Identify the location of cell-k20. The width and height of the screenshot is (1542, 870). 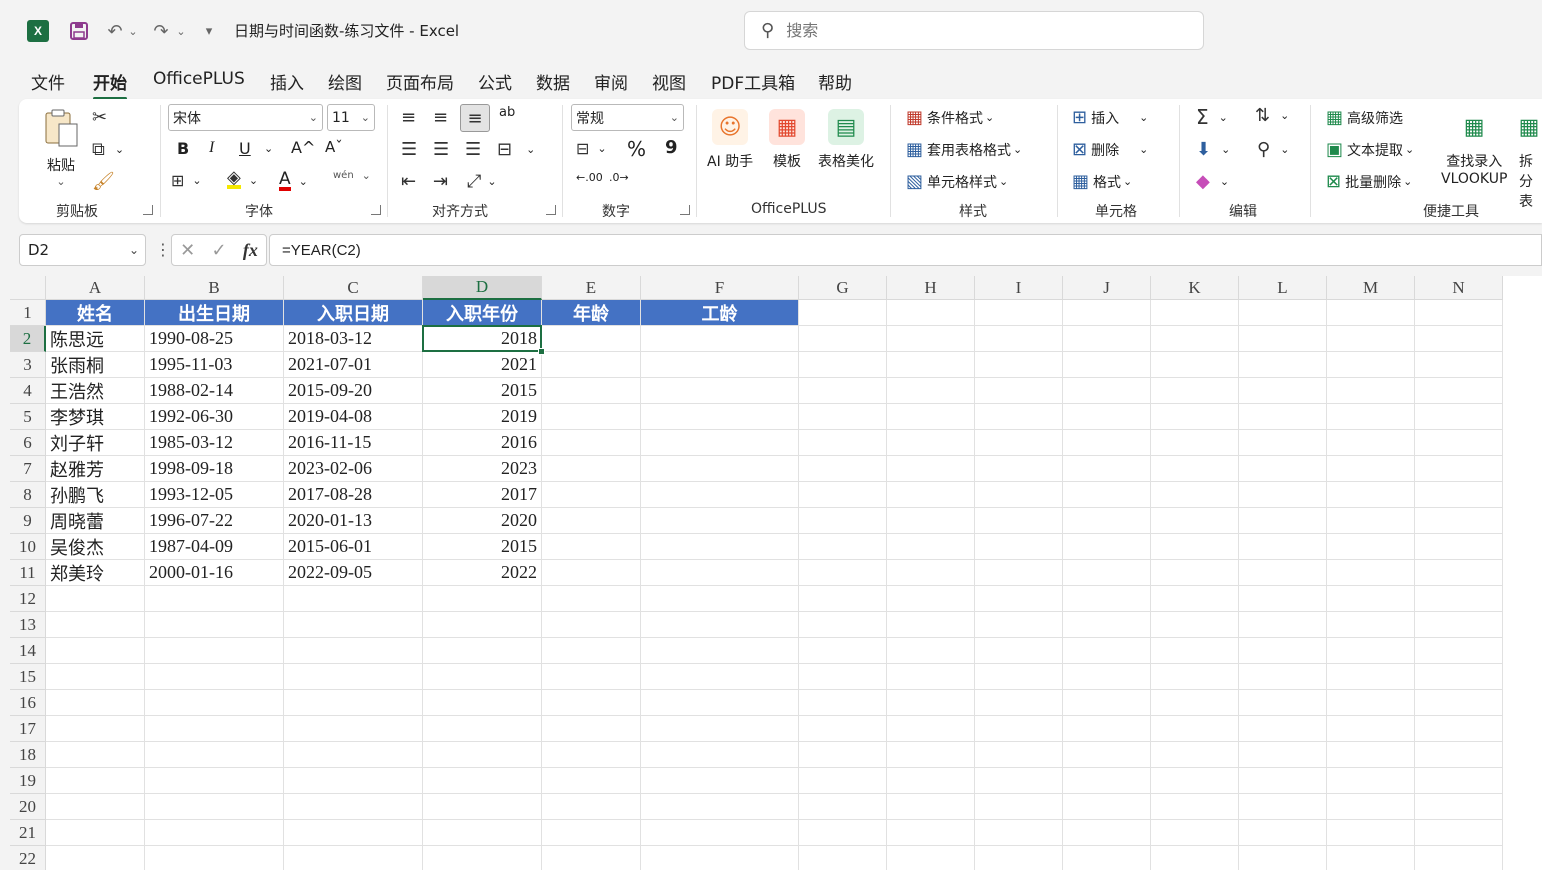
(1195, 807).